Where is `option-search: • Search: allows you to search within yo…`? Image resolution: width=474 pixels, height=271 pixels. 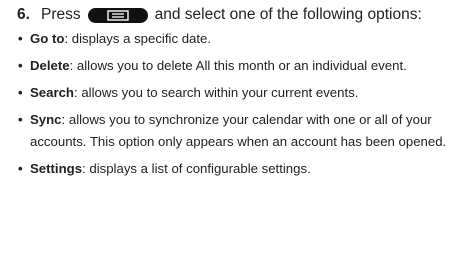
option-search: • Search: allows you to search within yo… is located at coordinates (238, 93).